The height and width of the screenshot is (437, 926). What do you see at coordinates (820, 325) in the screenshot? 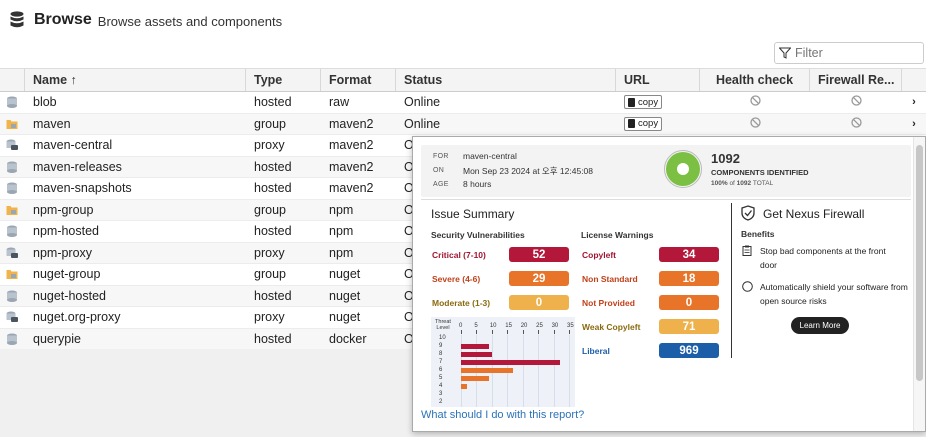
I see `learn-more-button: Learn More` at bounding box center [820, 325].